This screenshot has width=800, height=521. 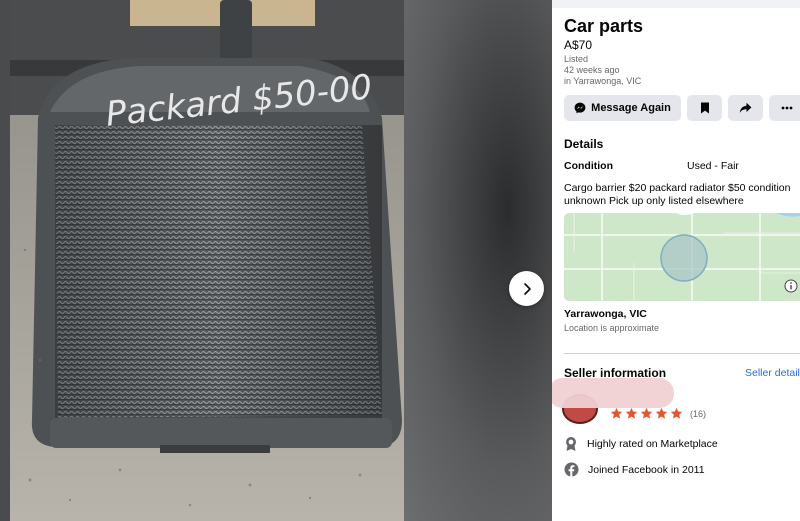 I want to click on messenger-icon, so click(x=580, y=108).